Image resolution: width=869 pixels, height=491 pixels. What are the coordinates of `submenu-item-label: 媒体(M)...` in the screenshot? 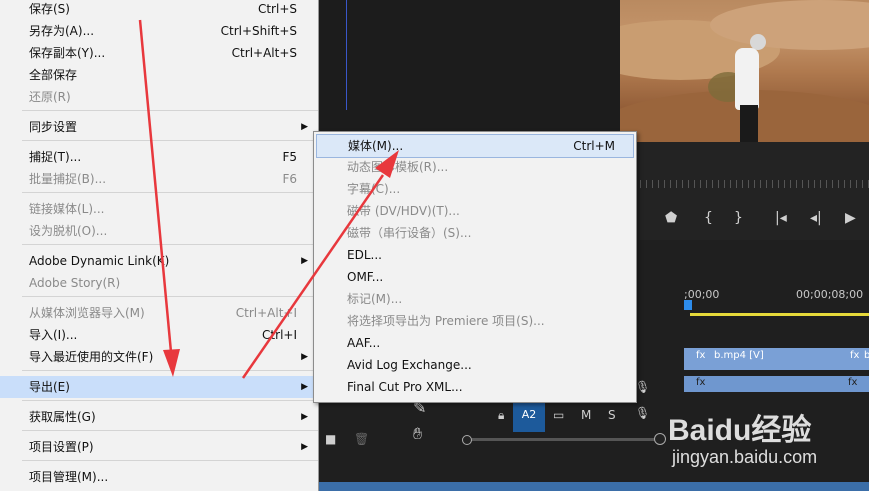 It's located at (376, 146).